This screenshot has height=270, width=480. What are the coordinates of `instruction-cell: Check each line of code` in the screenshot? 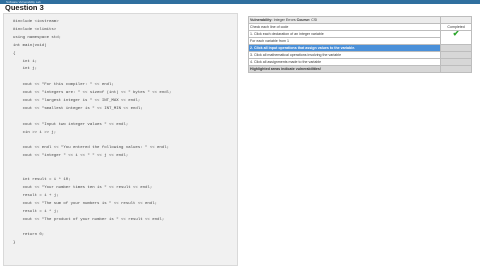 It's located at (344, 27).